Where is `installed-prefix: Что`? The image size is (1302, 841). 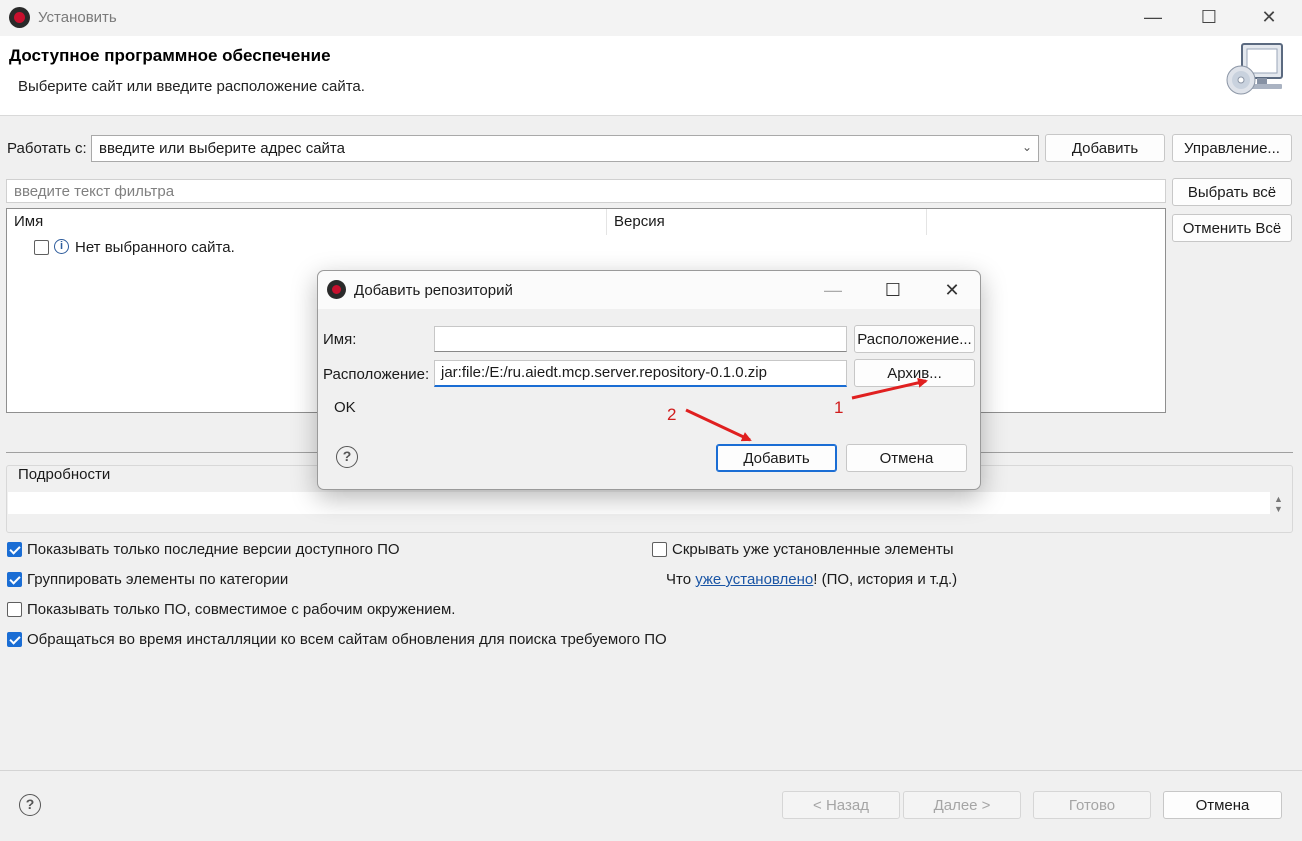 installed-prefix: Что is located at coordinates (681, 579).